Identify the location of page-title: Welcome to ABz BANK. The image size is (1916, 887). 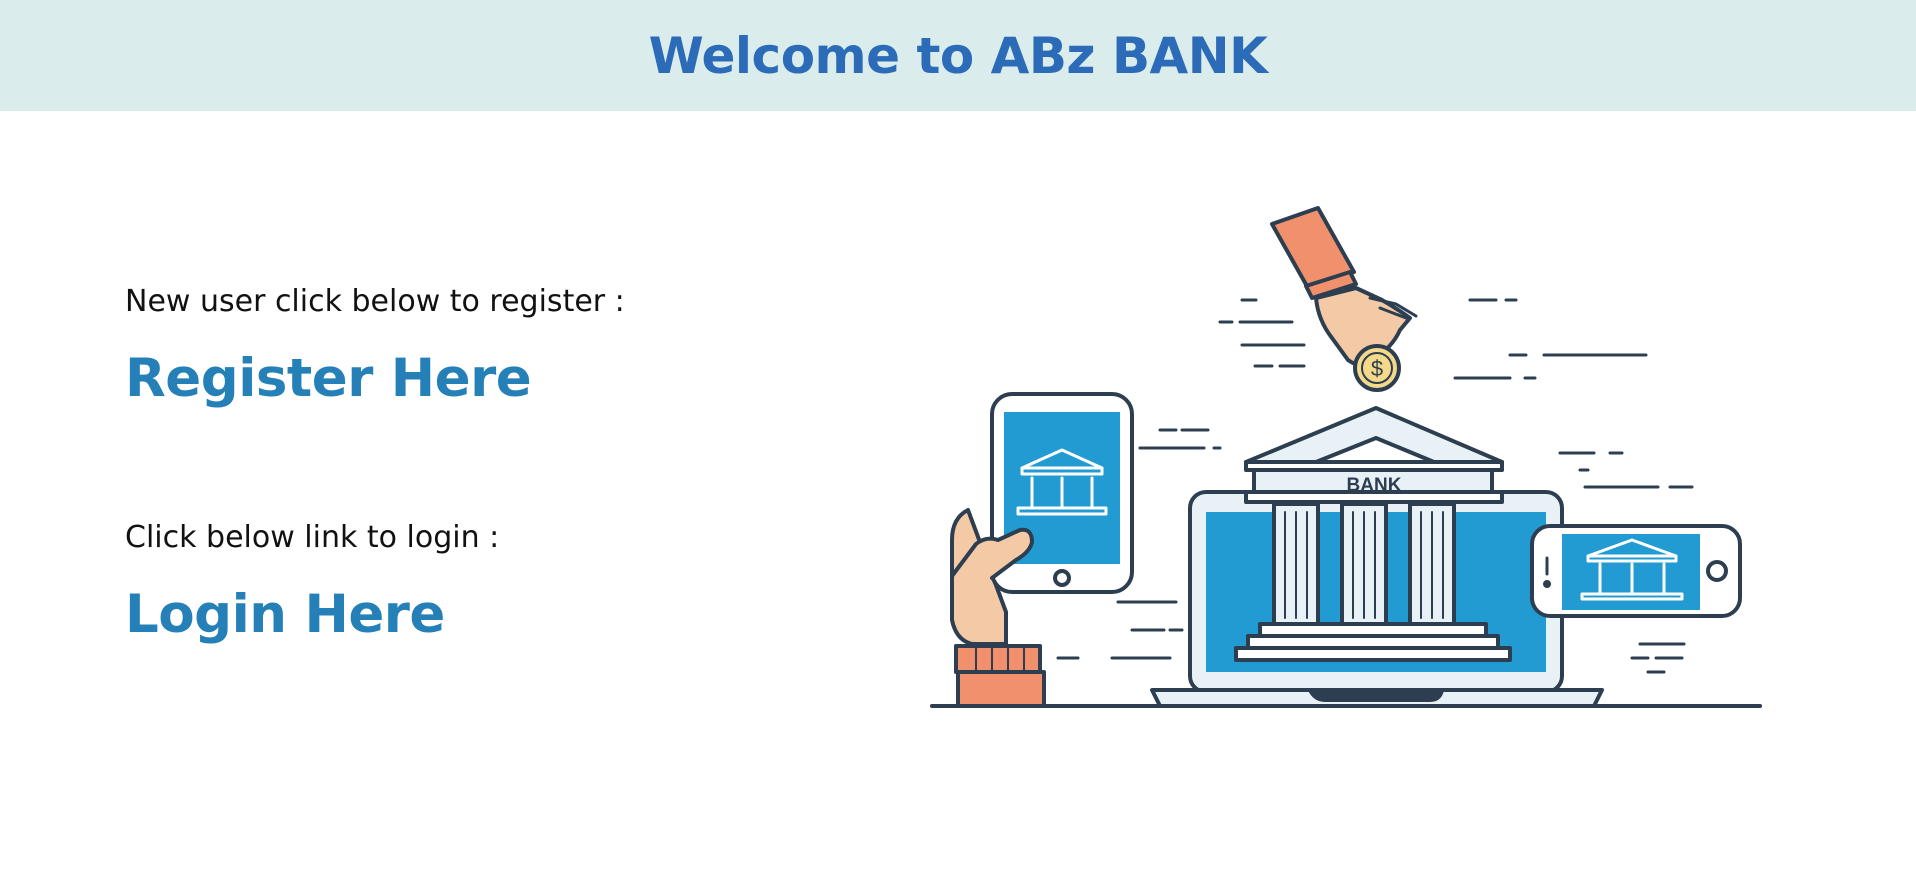
(958, 55).